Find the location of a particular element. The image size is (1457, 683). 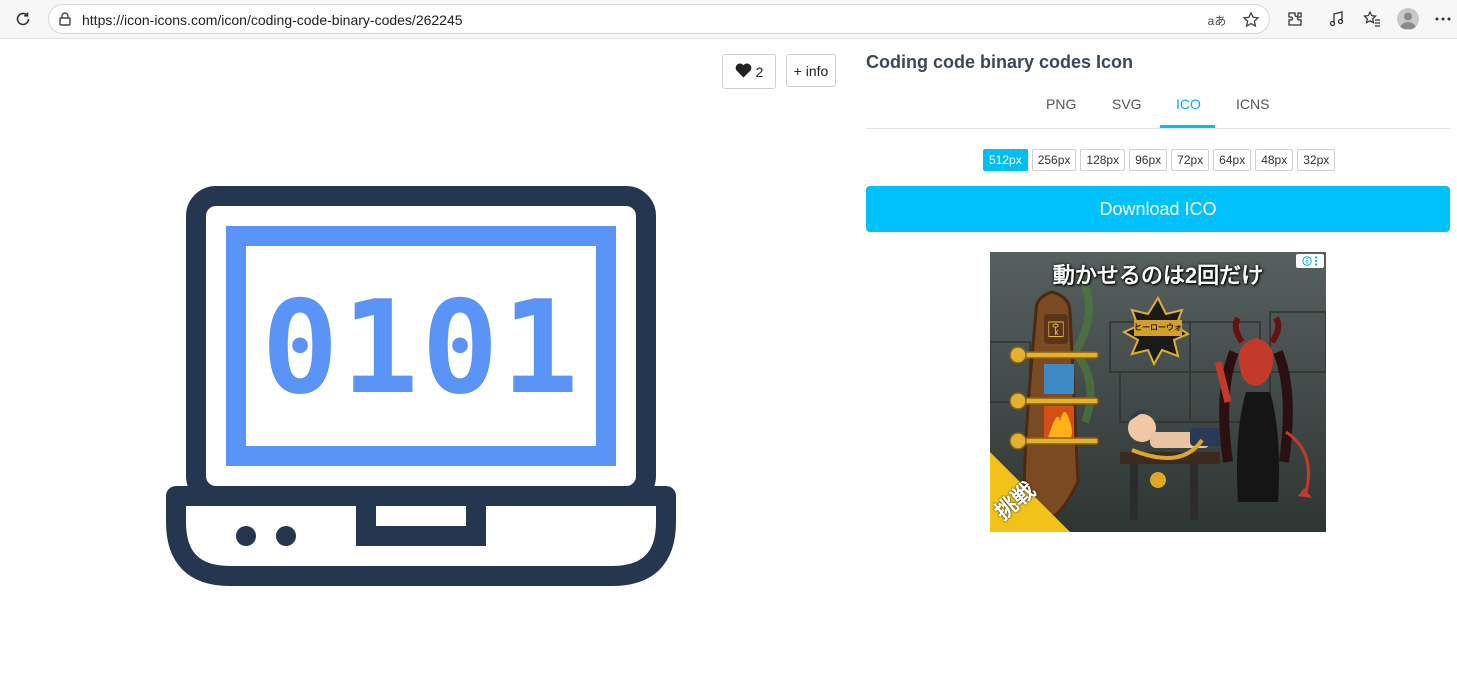

tab-icns: ICNS is located at coordinates (1252, 104).